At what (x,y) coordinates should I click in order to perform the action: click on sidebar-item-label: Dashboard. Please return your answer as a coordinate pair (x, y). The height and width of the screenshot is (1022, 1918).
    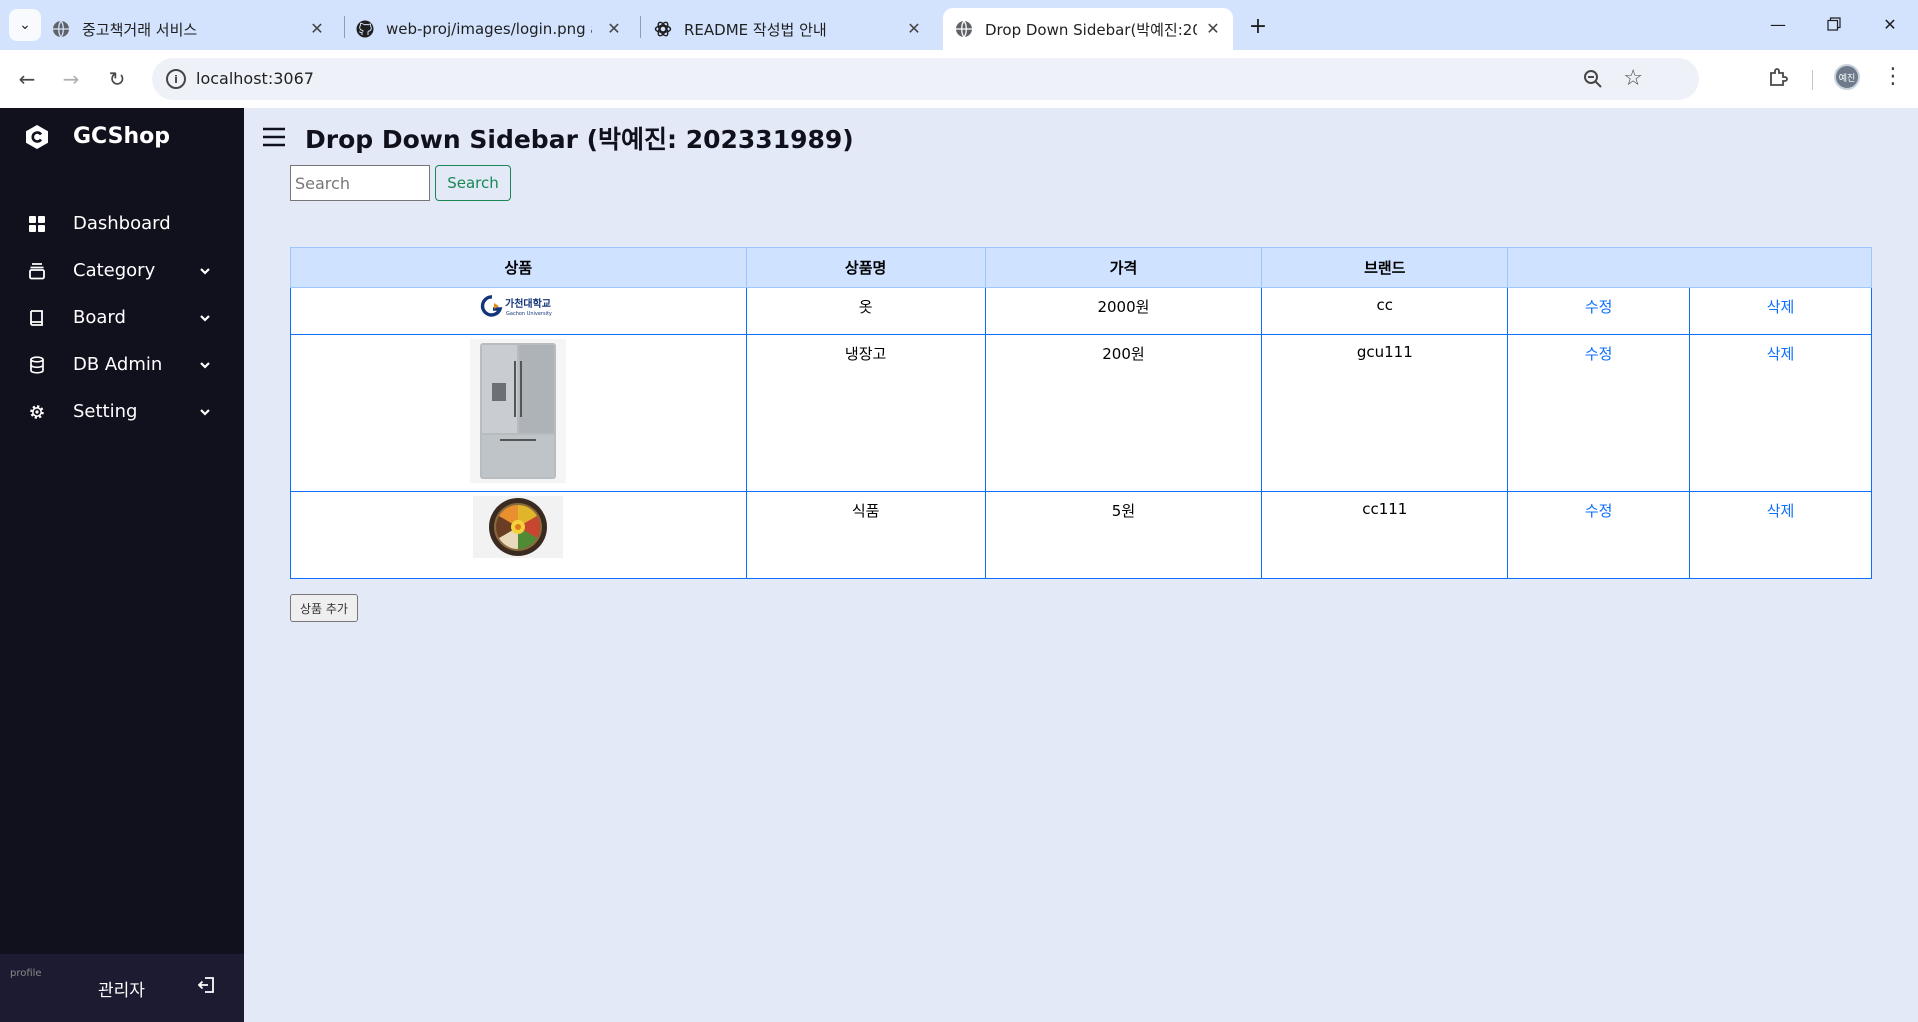
    Looking at the image, I should click on (122, 223).